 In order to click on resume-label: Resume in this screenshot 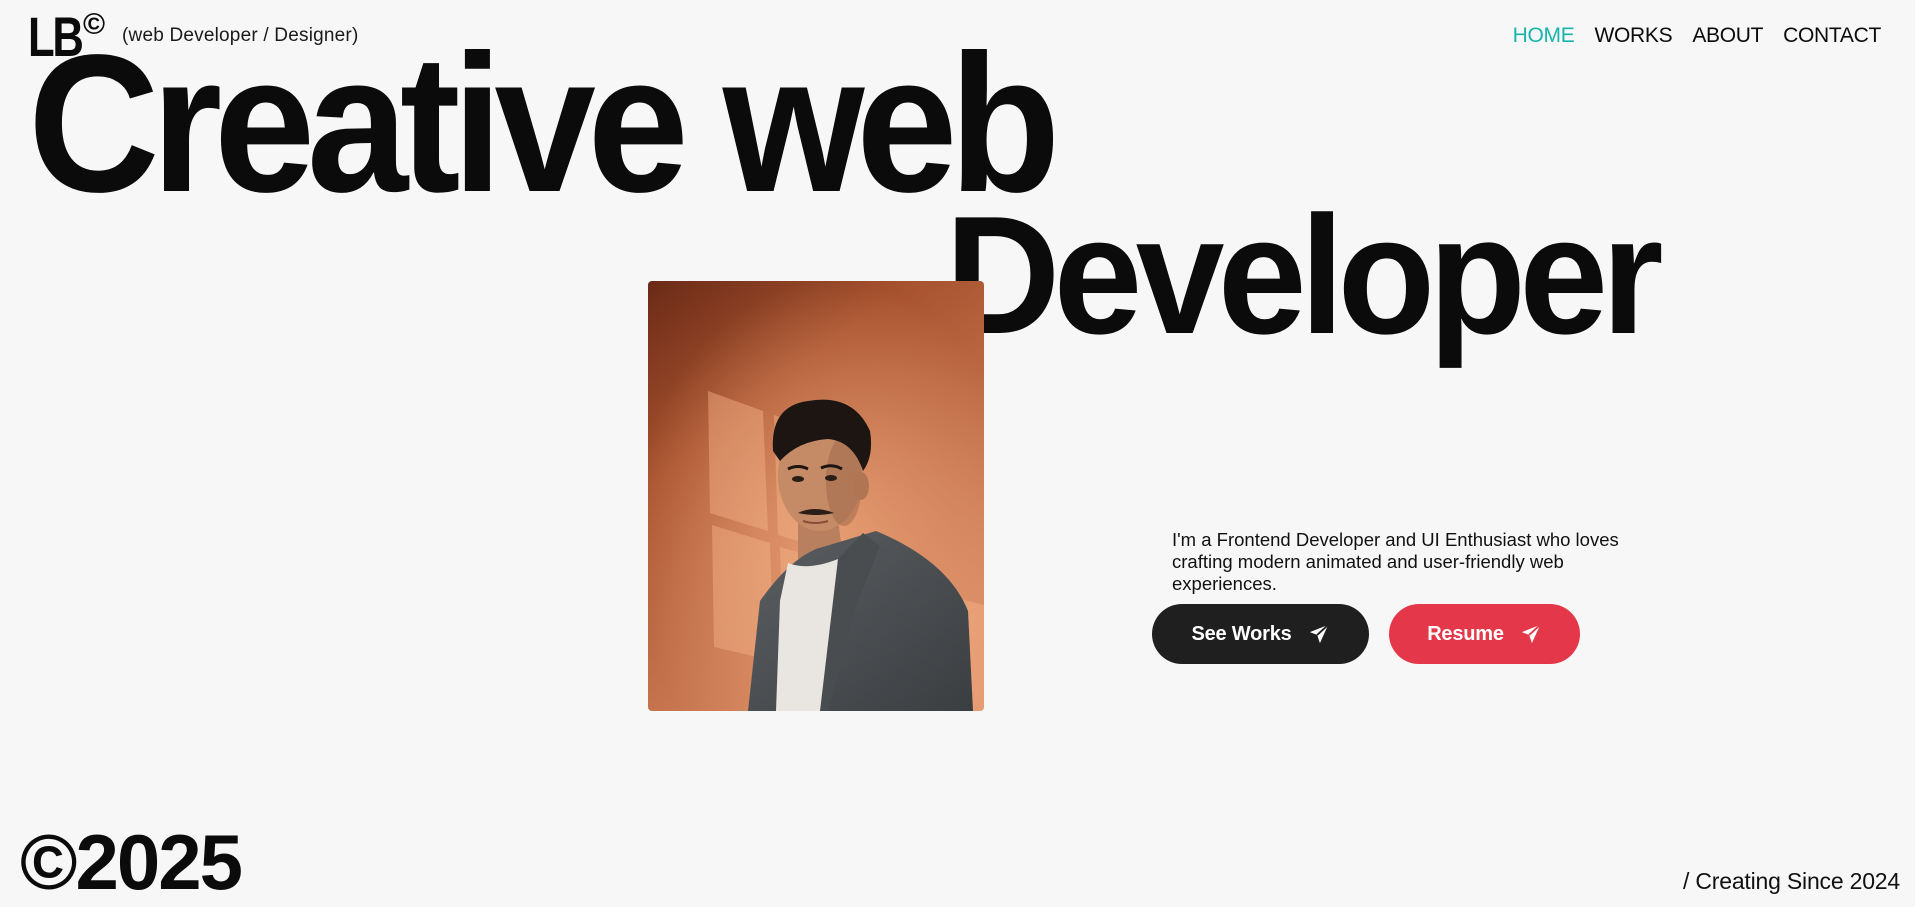, I will do `click(1465, 633)`.